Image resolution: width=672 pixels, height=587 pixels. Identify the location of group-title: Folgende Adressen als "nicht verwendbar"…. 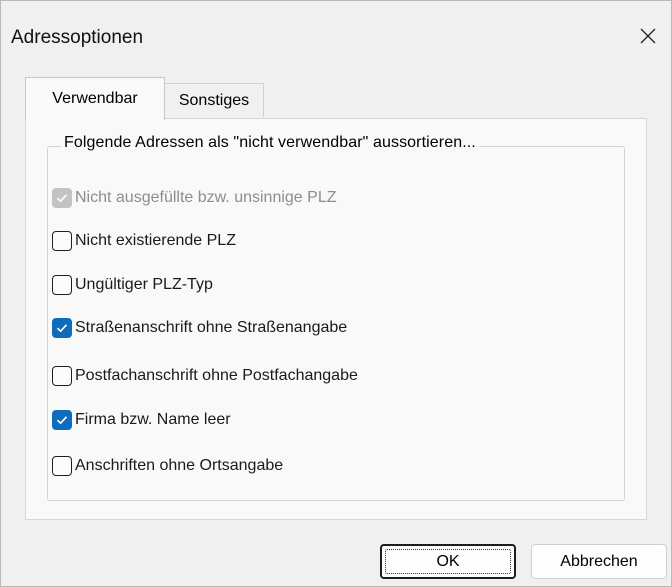
(270, 143).